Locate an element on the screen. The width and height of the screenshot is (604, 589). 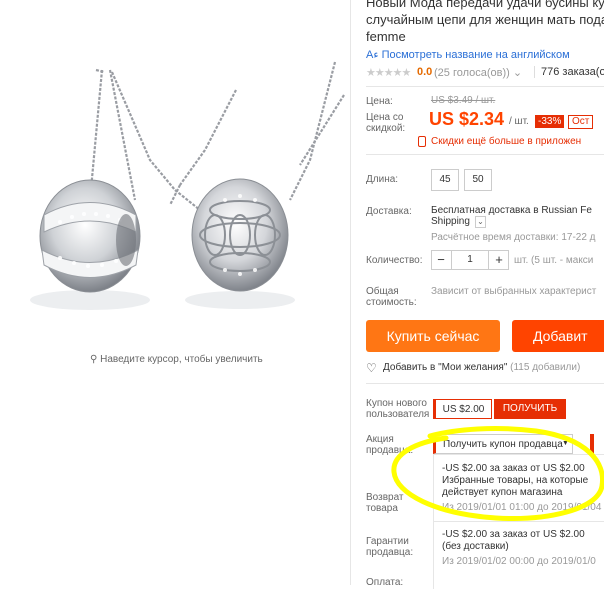
coupon-amount: US $2.00 is located at coordinates (462, 409).